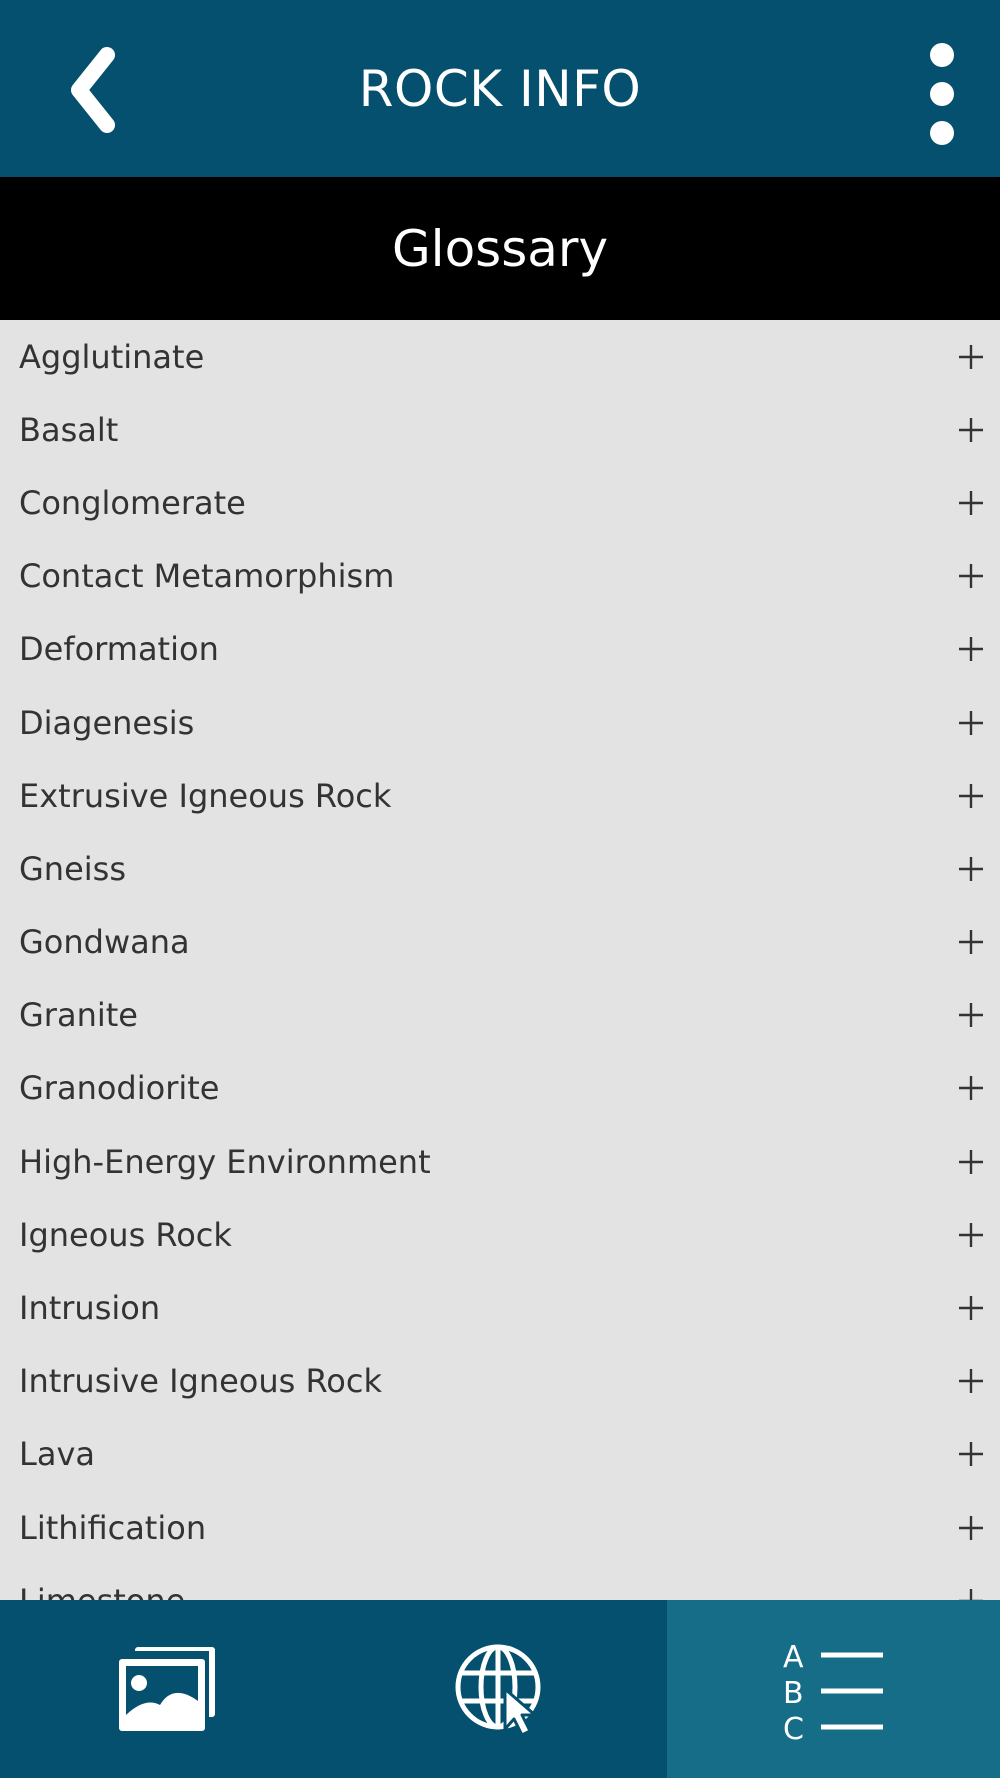 The image size is (1000, 1778). I want to click on more-menu-button, so click(942, 90).